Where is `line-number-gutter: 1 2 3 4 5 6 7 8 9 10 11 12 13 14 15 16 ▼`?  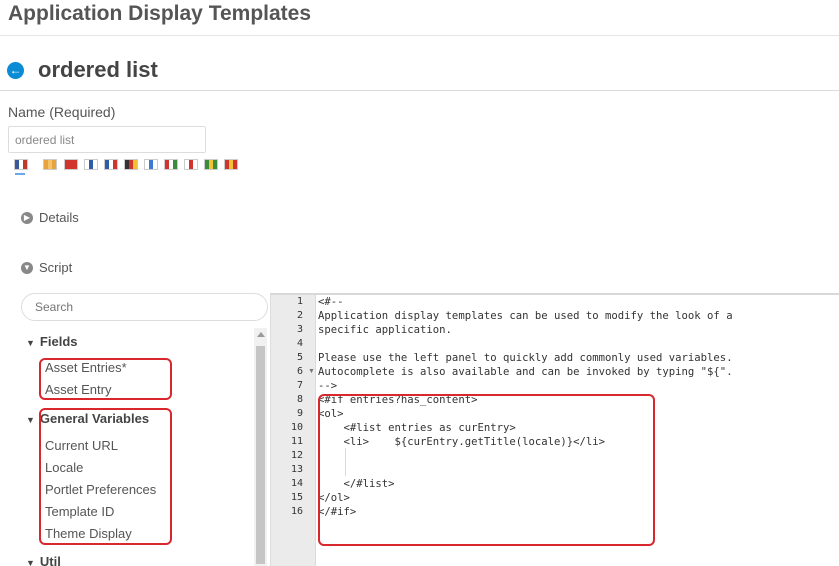 line-number-gutter: 1 2 3 4 5 6 7 8 9 10 11 12 13 14 15 16 ▼ is located at coordinates (293, 429).